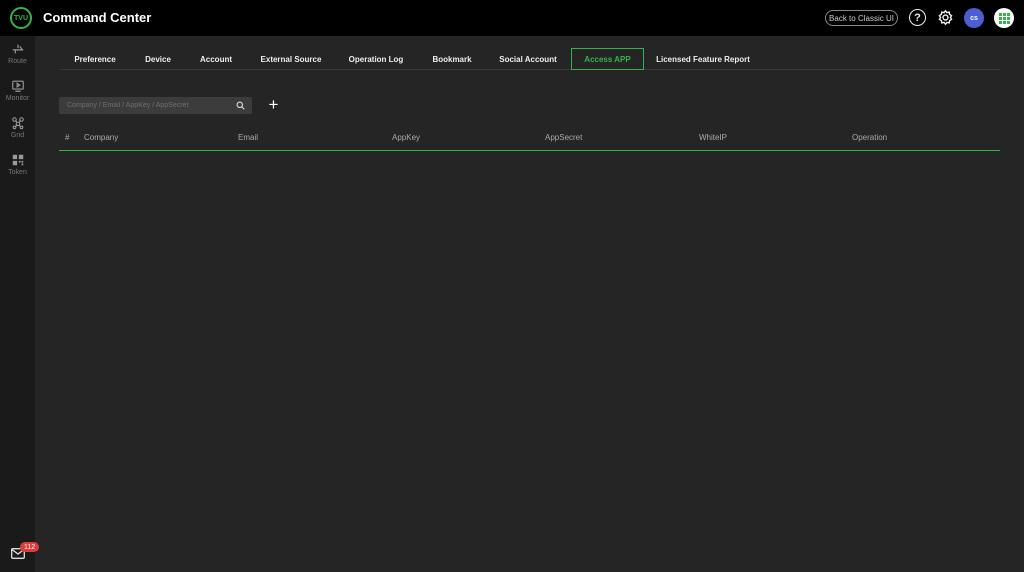 This screenshot has height=572, width=1024. I want to click on column-header-appkey: AppKey, so click(406, 137).